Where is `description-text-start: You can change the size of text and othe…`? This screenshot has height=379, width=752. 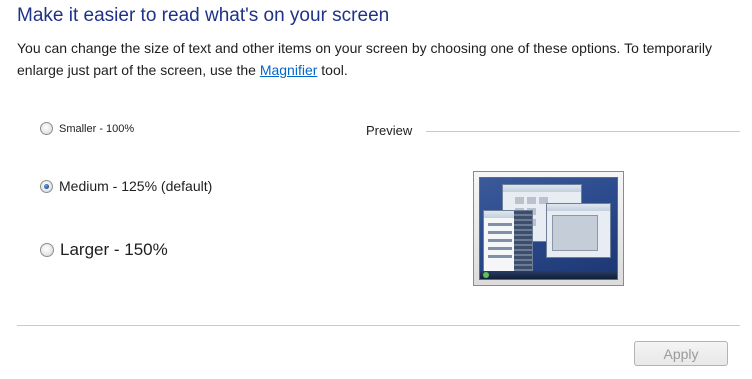
description-text-start: You can change the size of text and othe… is located at coordinates (364, 59).